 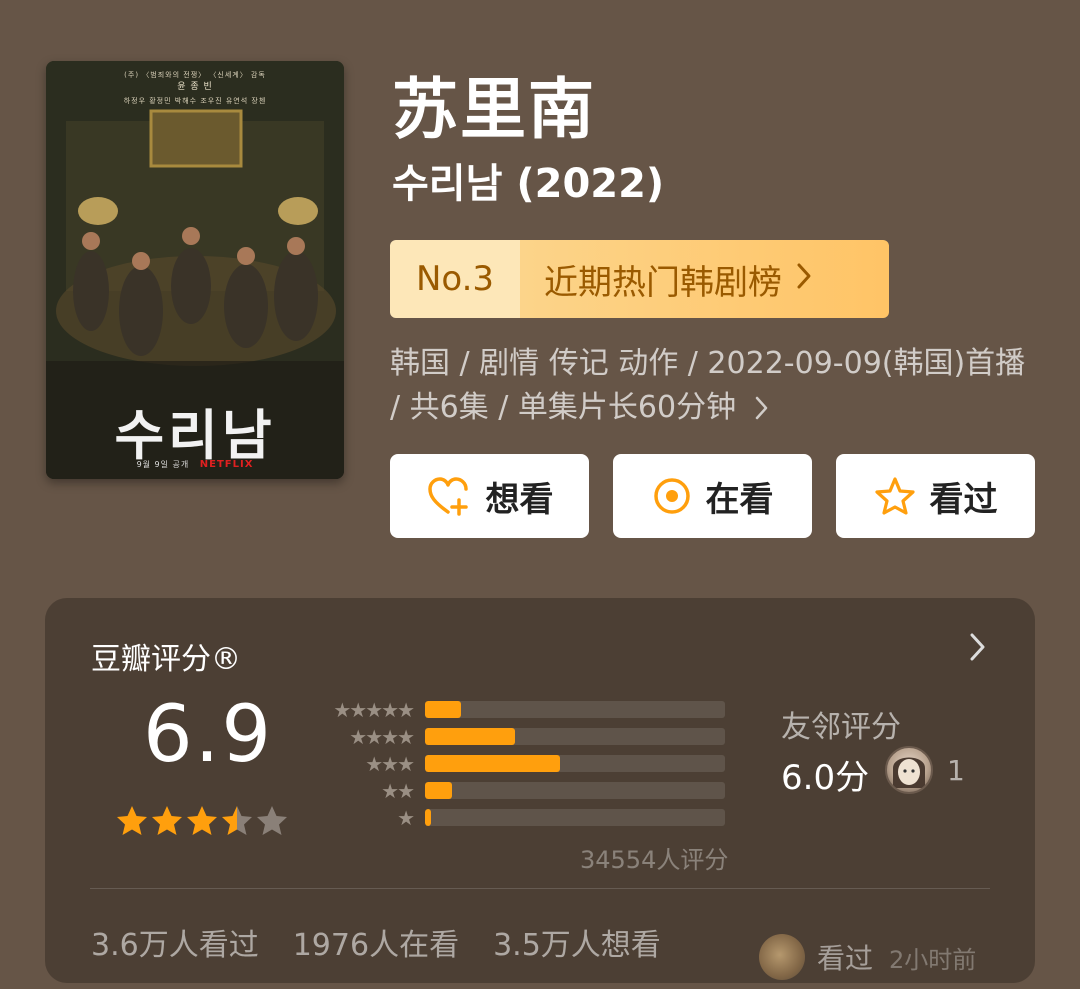 I want to click on watched-label: 看过, so click(x=963, y=499).